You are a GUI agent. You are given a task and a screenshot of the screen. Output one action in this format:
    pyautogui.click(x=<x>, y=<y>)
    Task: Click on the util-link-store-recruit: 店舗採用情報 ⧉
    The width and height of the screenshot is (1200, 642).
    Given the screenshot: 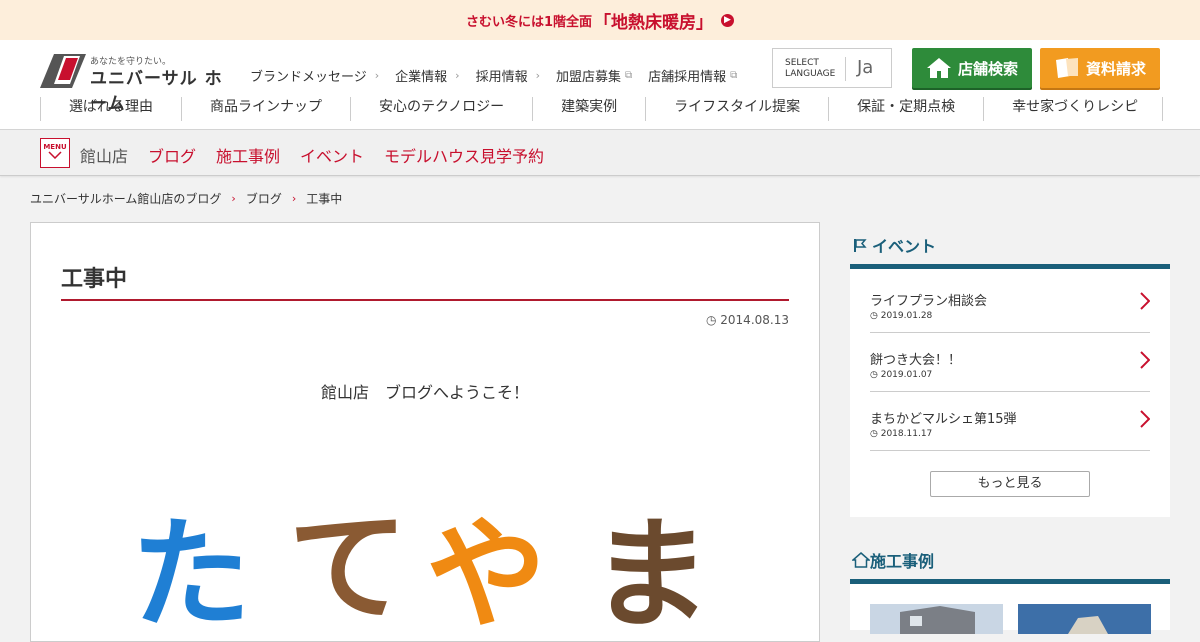 What is the action you would take?
    pyautogui.click(x=692, y=75)
    